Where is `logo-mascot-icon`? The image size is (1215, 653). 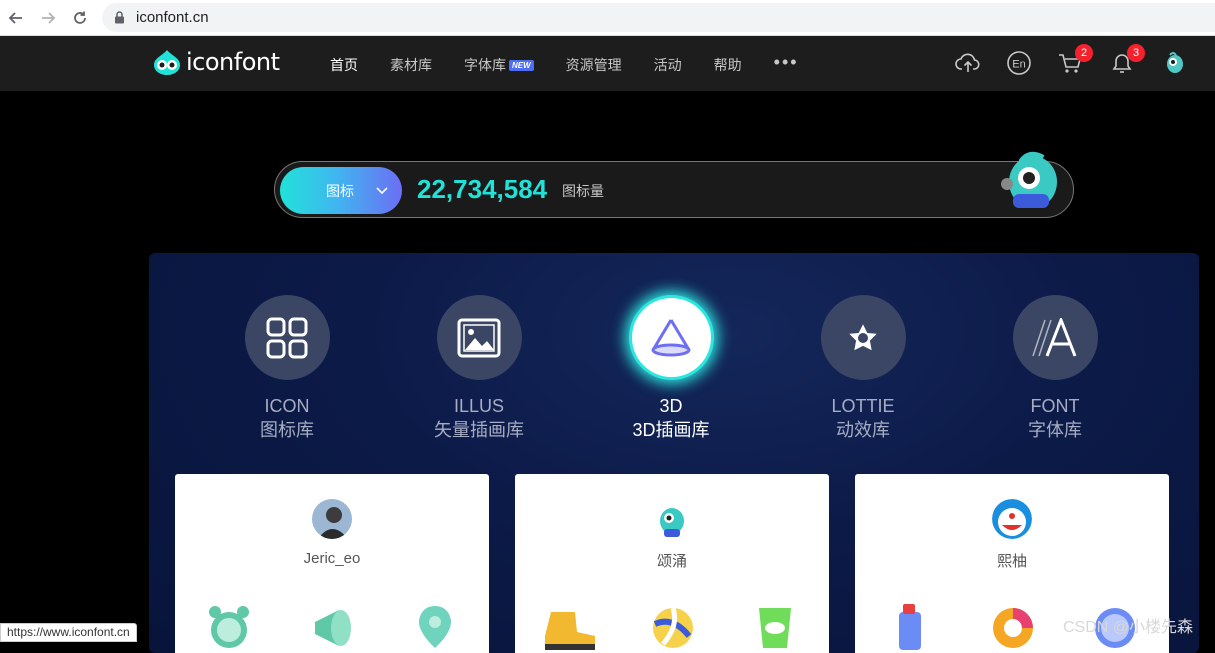
logo-mascot-icon is located at coordinates (167, 62).